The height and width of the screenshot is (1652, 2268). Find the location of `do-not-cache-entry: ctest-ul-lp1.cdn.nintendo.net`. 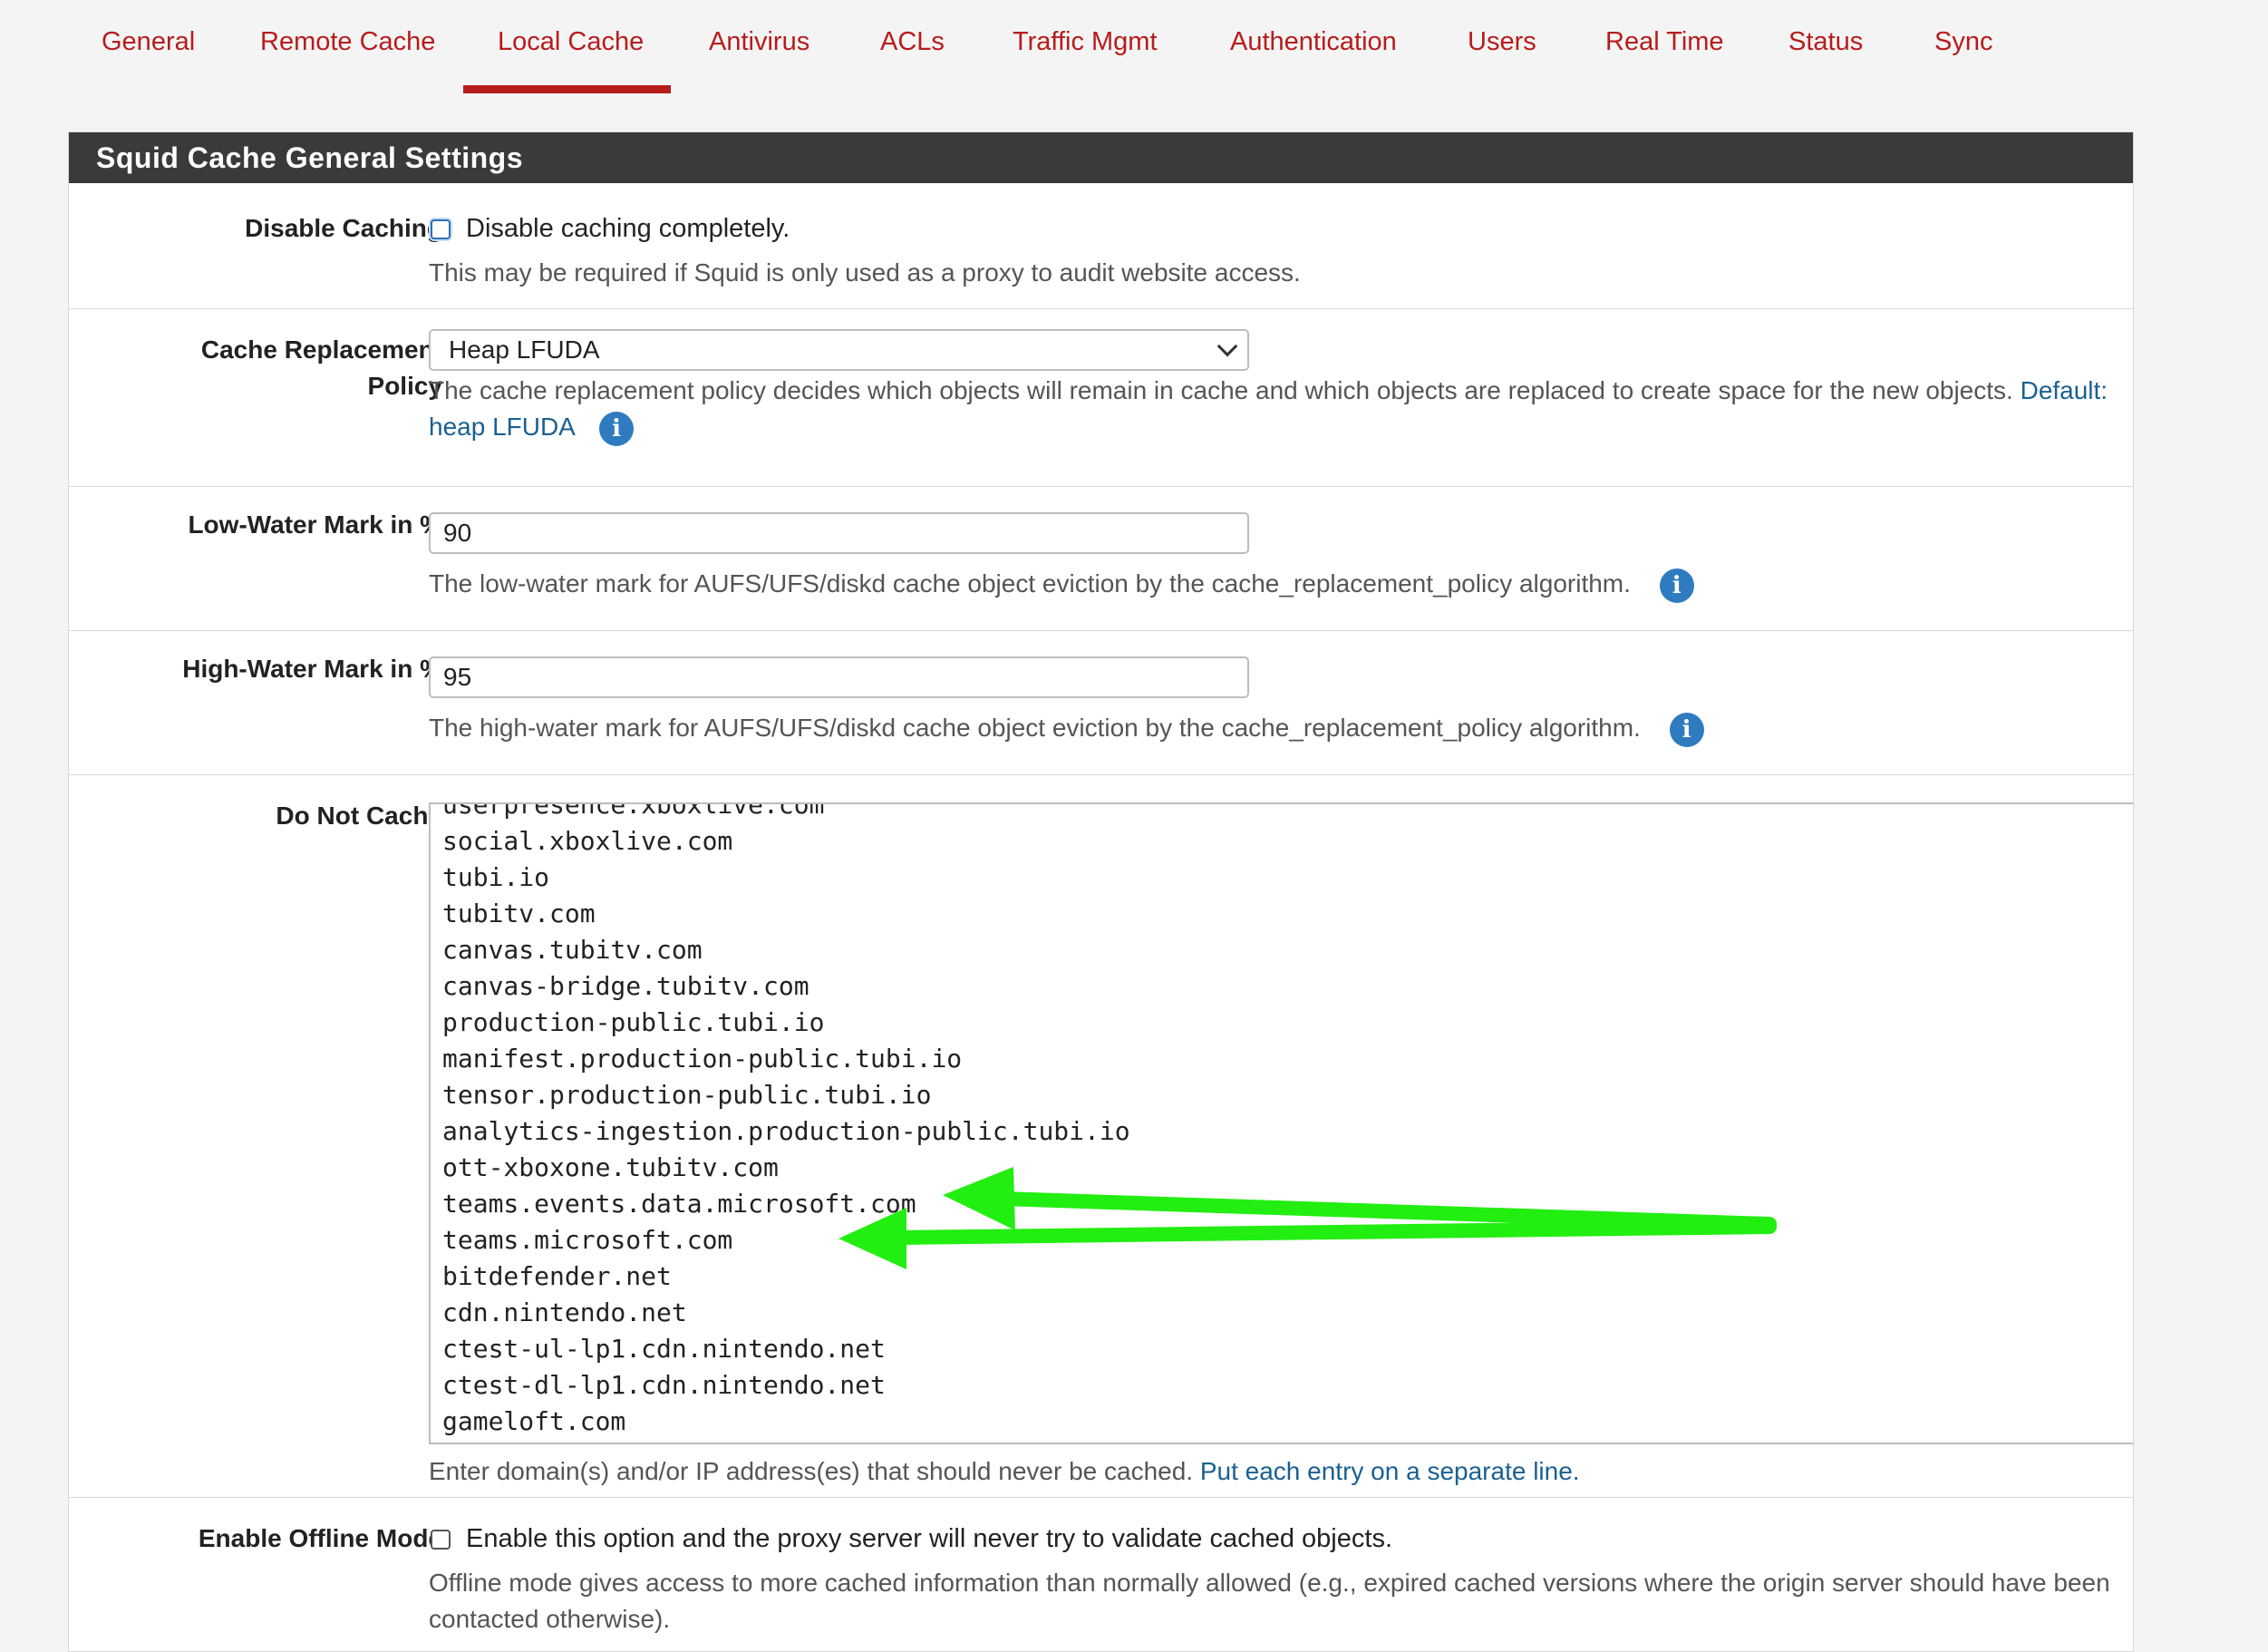

do-not-cache-entry: ctest-ul-lp1.cdn.nintendo.net is located at coordinates (664, 1349).